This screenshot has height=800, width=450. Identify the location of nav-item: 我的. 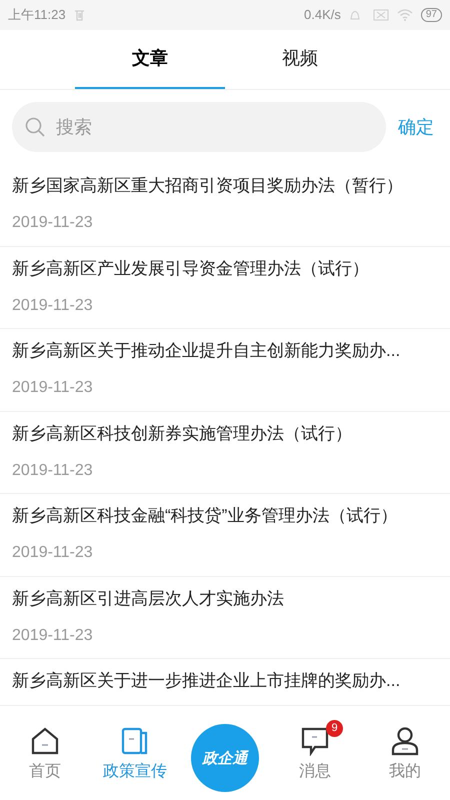
(405, 752).